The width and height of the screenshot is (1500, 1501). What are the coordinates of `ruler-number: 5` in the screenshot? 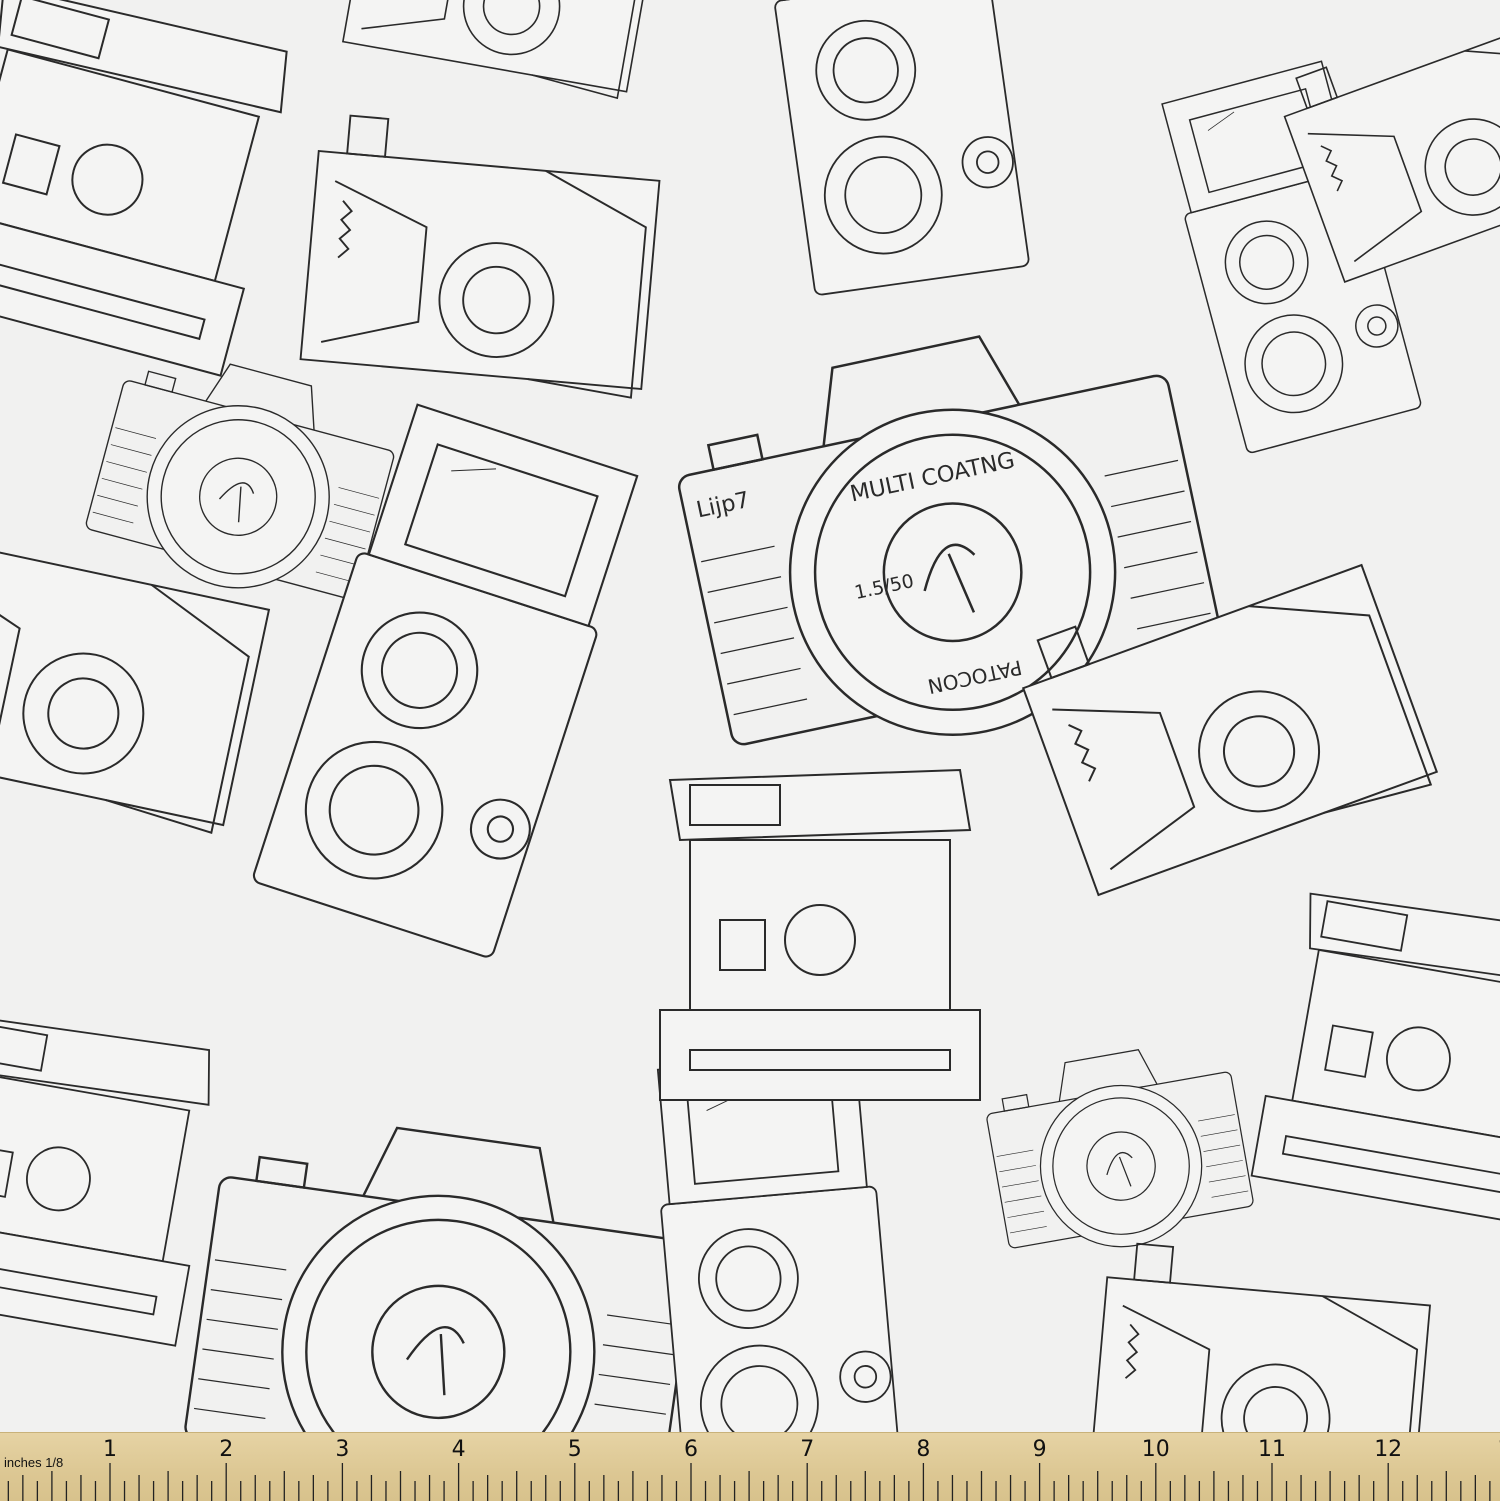 It's located at (575, 1449).